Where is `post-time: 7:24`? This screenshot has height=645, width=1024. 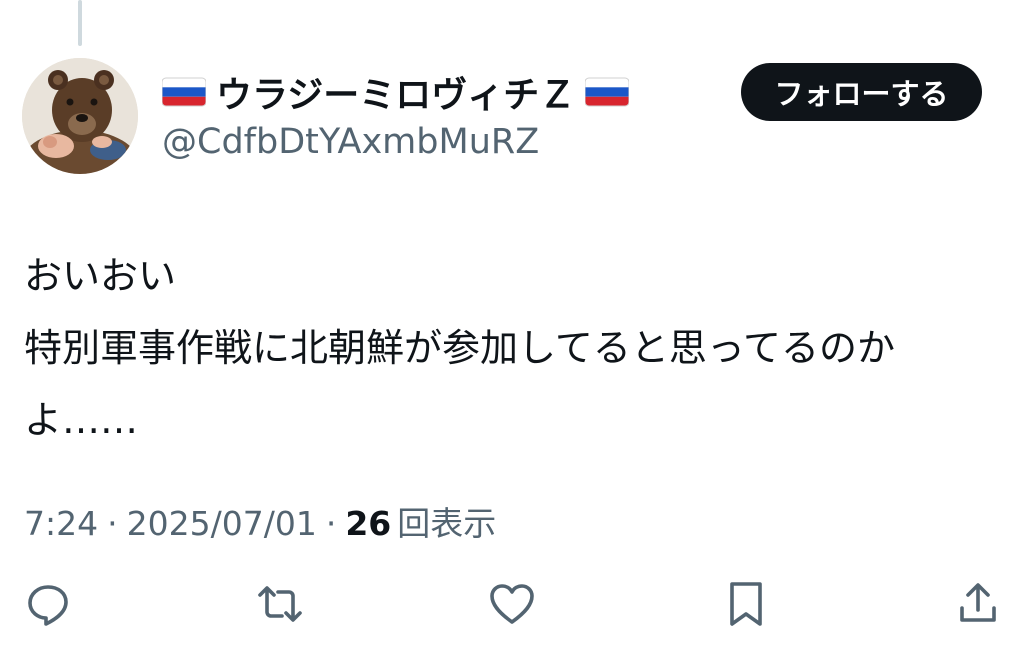 post-time: 7:24 is located at coordinates (61, 523).